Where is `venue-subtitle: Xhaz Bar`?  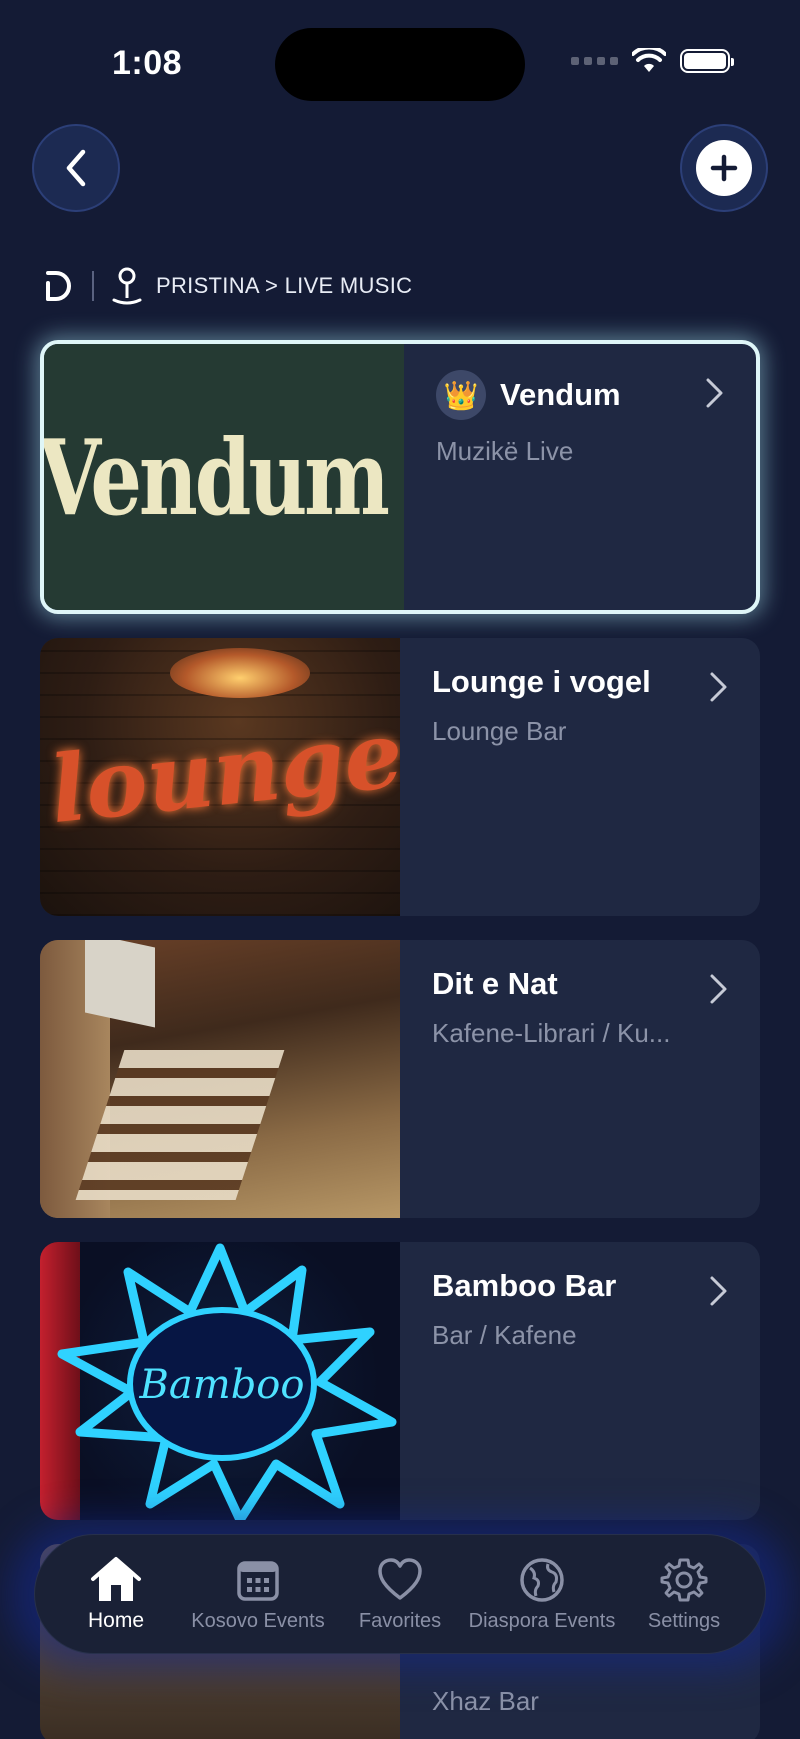
venue-subtitle: Xhaz Bar is located at coordinates (485, 1701).